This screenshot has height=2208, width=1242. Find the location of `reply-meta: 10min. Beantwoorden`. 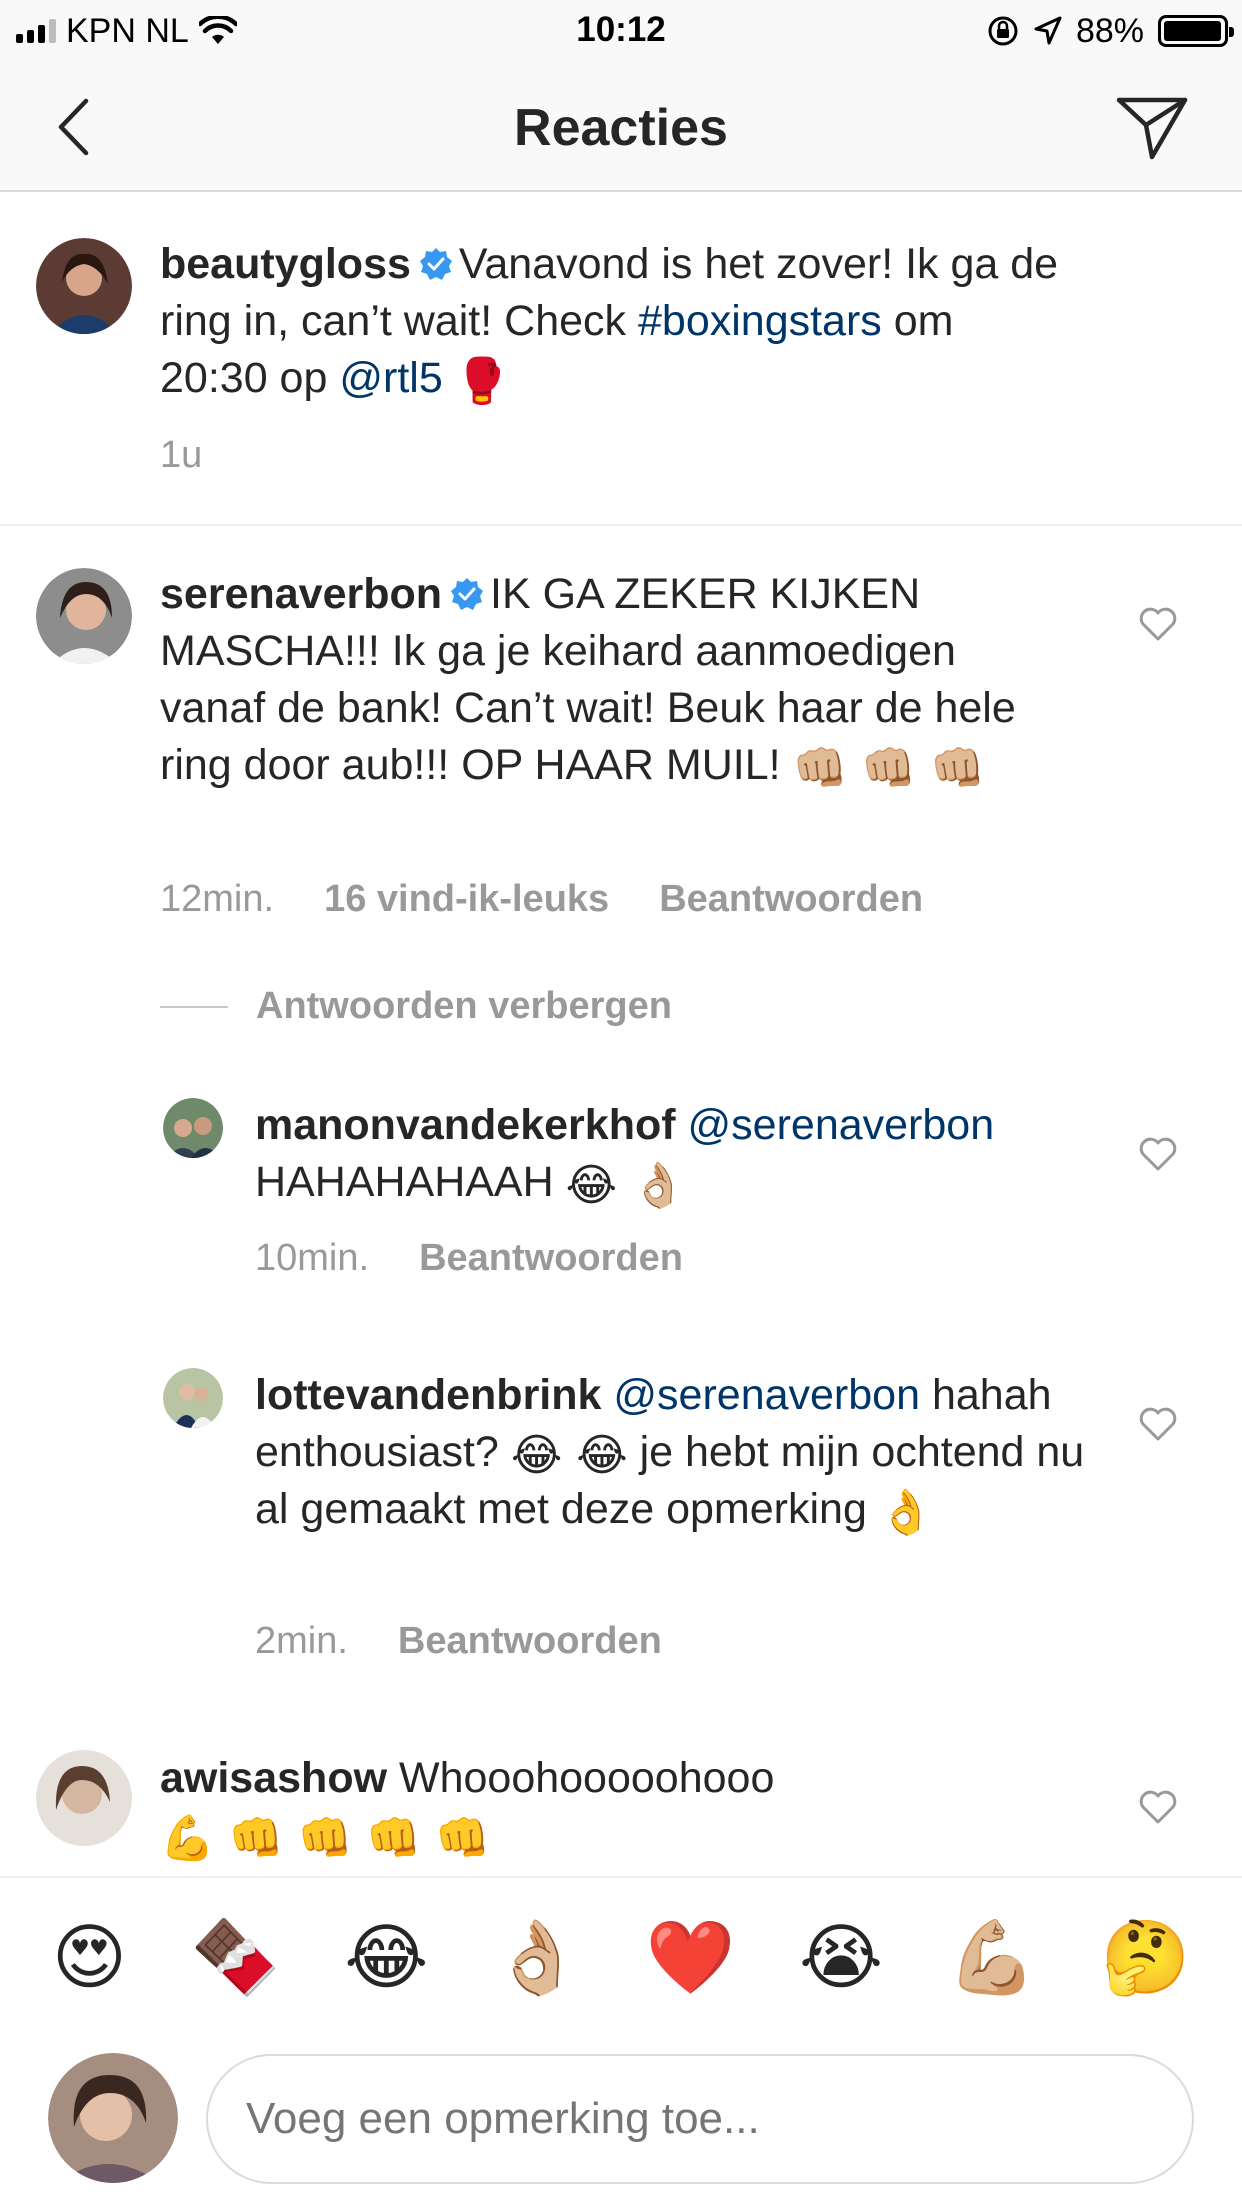

reply-meta: 10min. Beantwoorden is located at coordinates (469, 1258).